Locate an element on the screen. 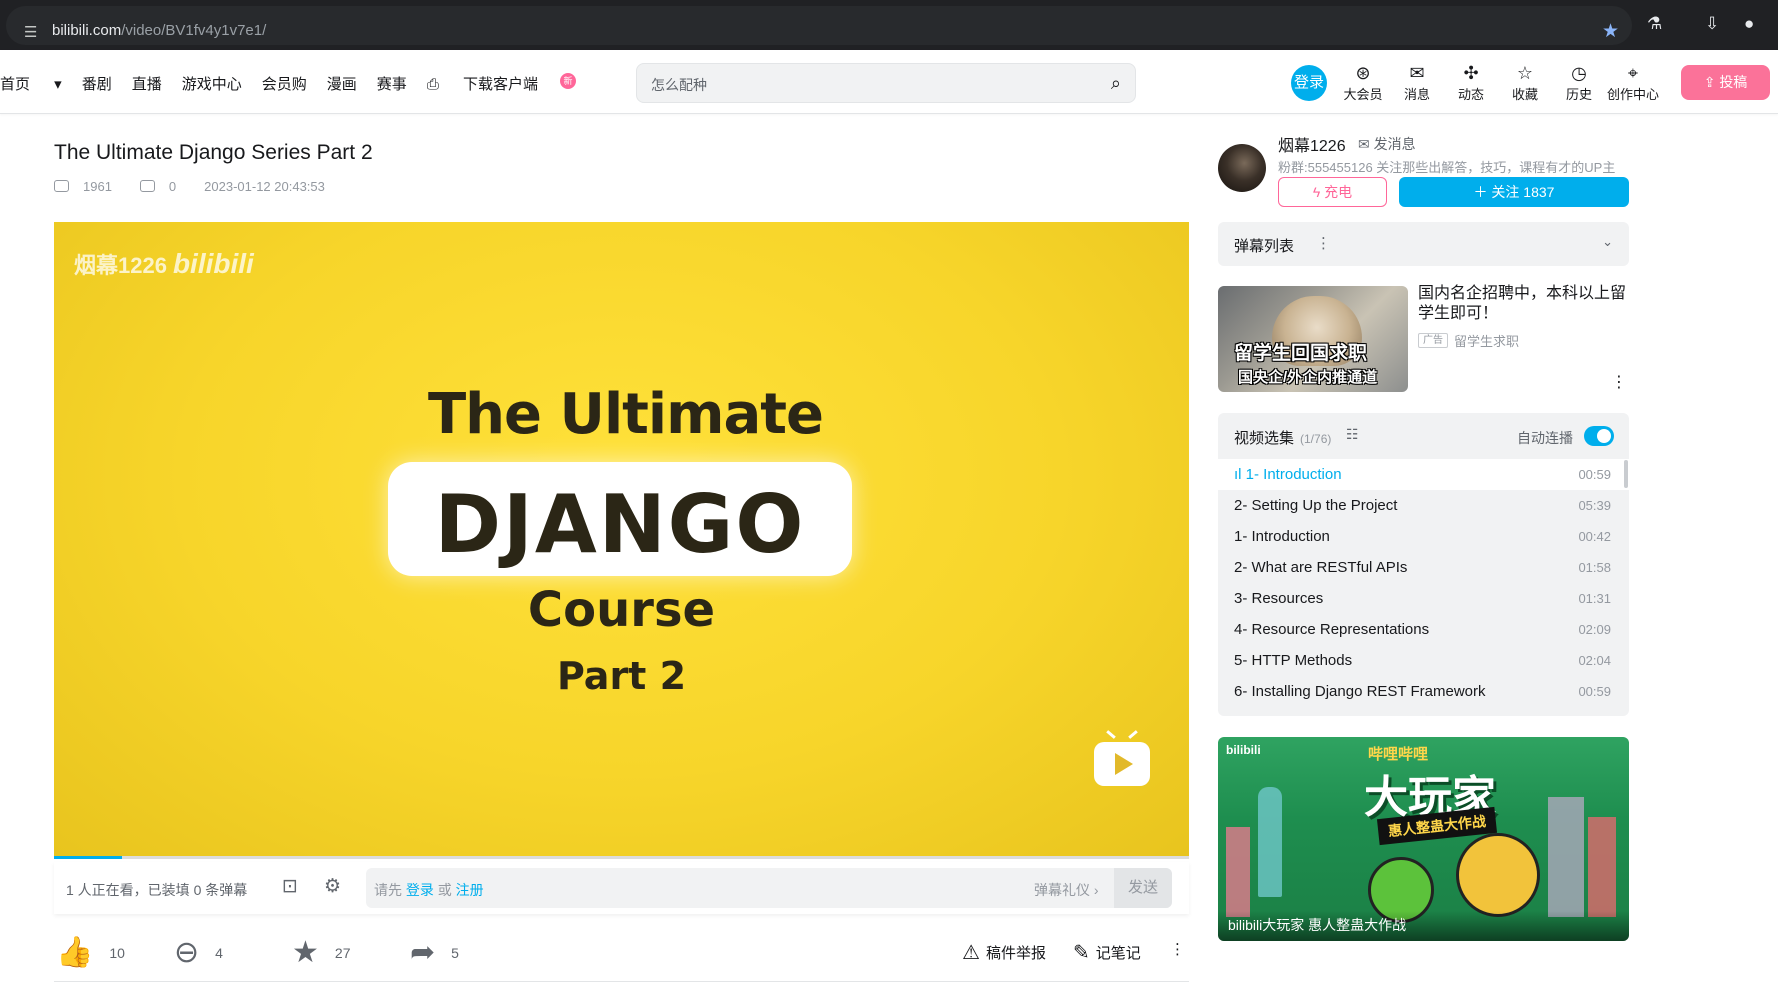  divider is located at coordinates (621, 981).